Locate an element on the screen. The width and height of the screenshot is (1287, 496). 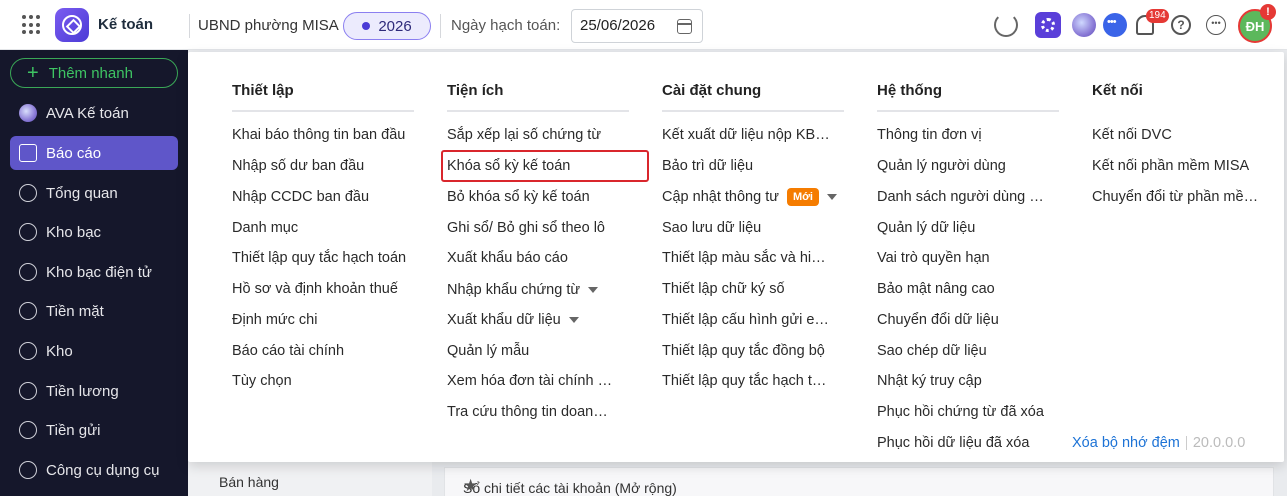
menu-item: Danh sách người dùng đăng nhập is located at coordinates (961, 197).